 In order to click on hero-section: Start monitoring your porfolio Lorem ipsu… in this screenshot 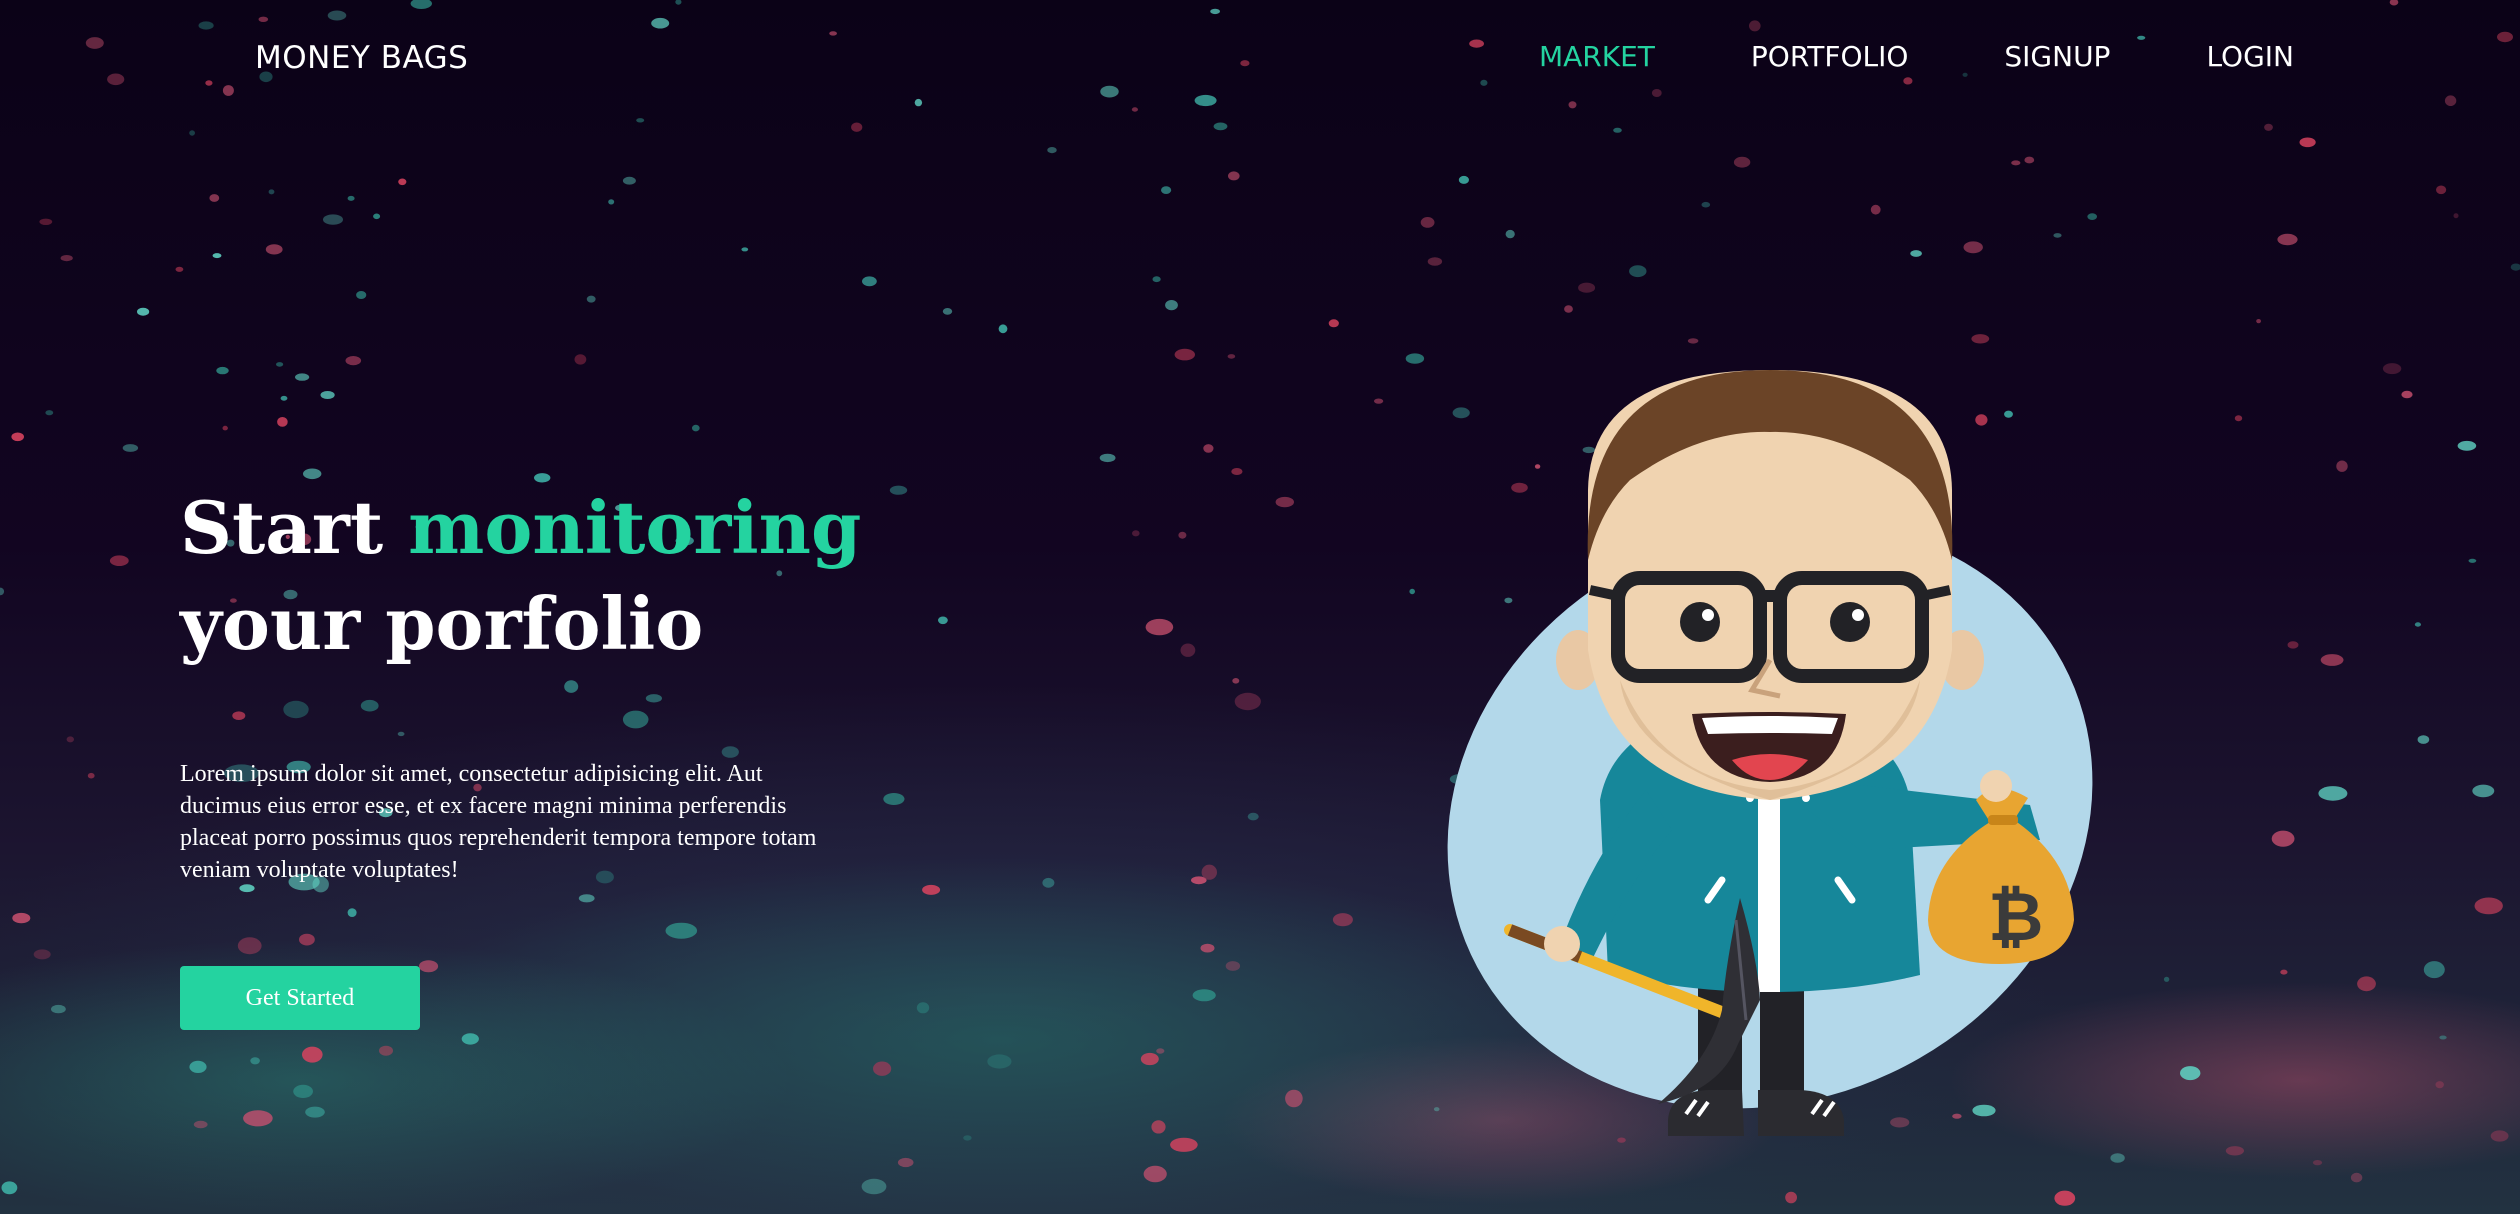, I will do `click(560, 695)`.